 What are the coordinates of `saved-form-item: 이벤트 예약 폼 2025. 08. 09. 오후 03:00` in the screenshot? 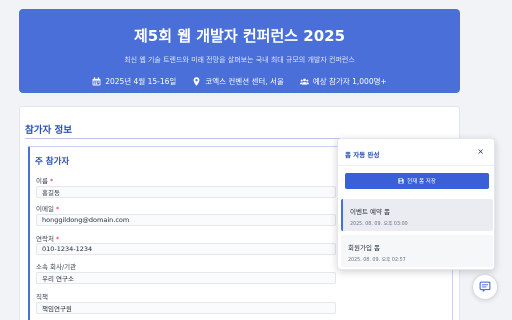 It's located at (417, 215).